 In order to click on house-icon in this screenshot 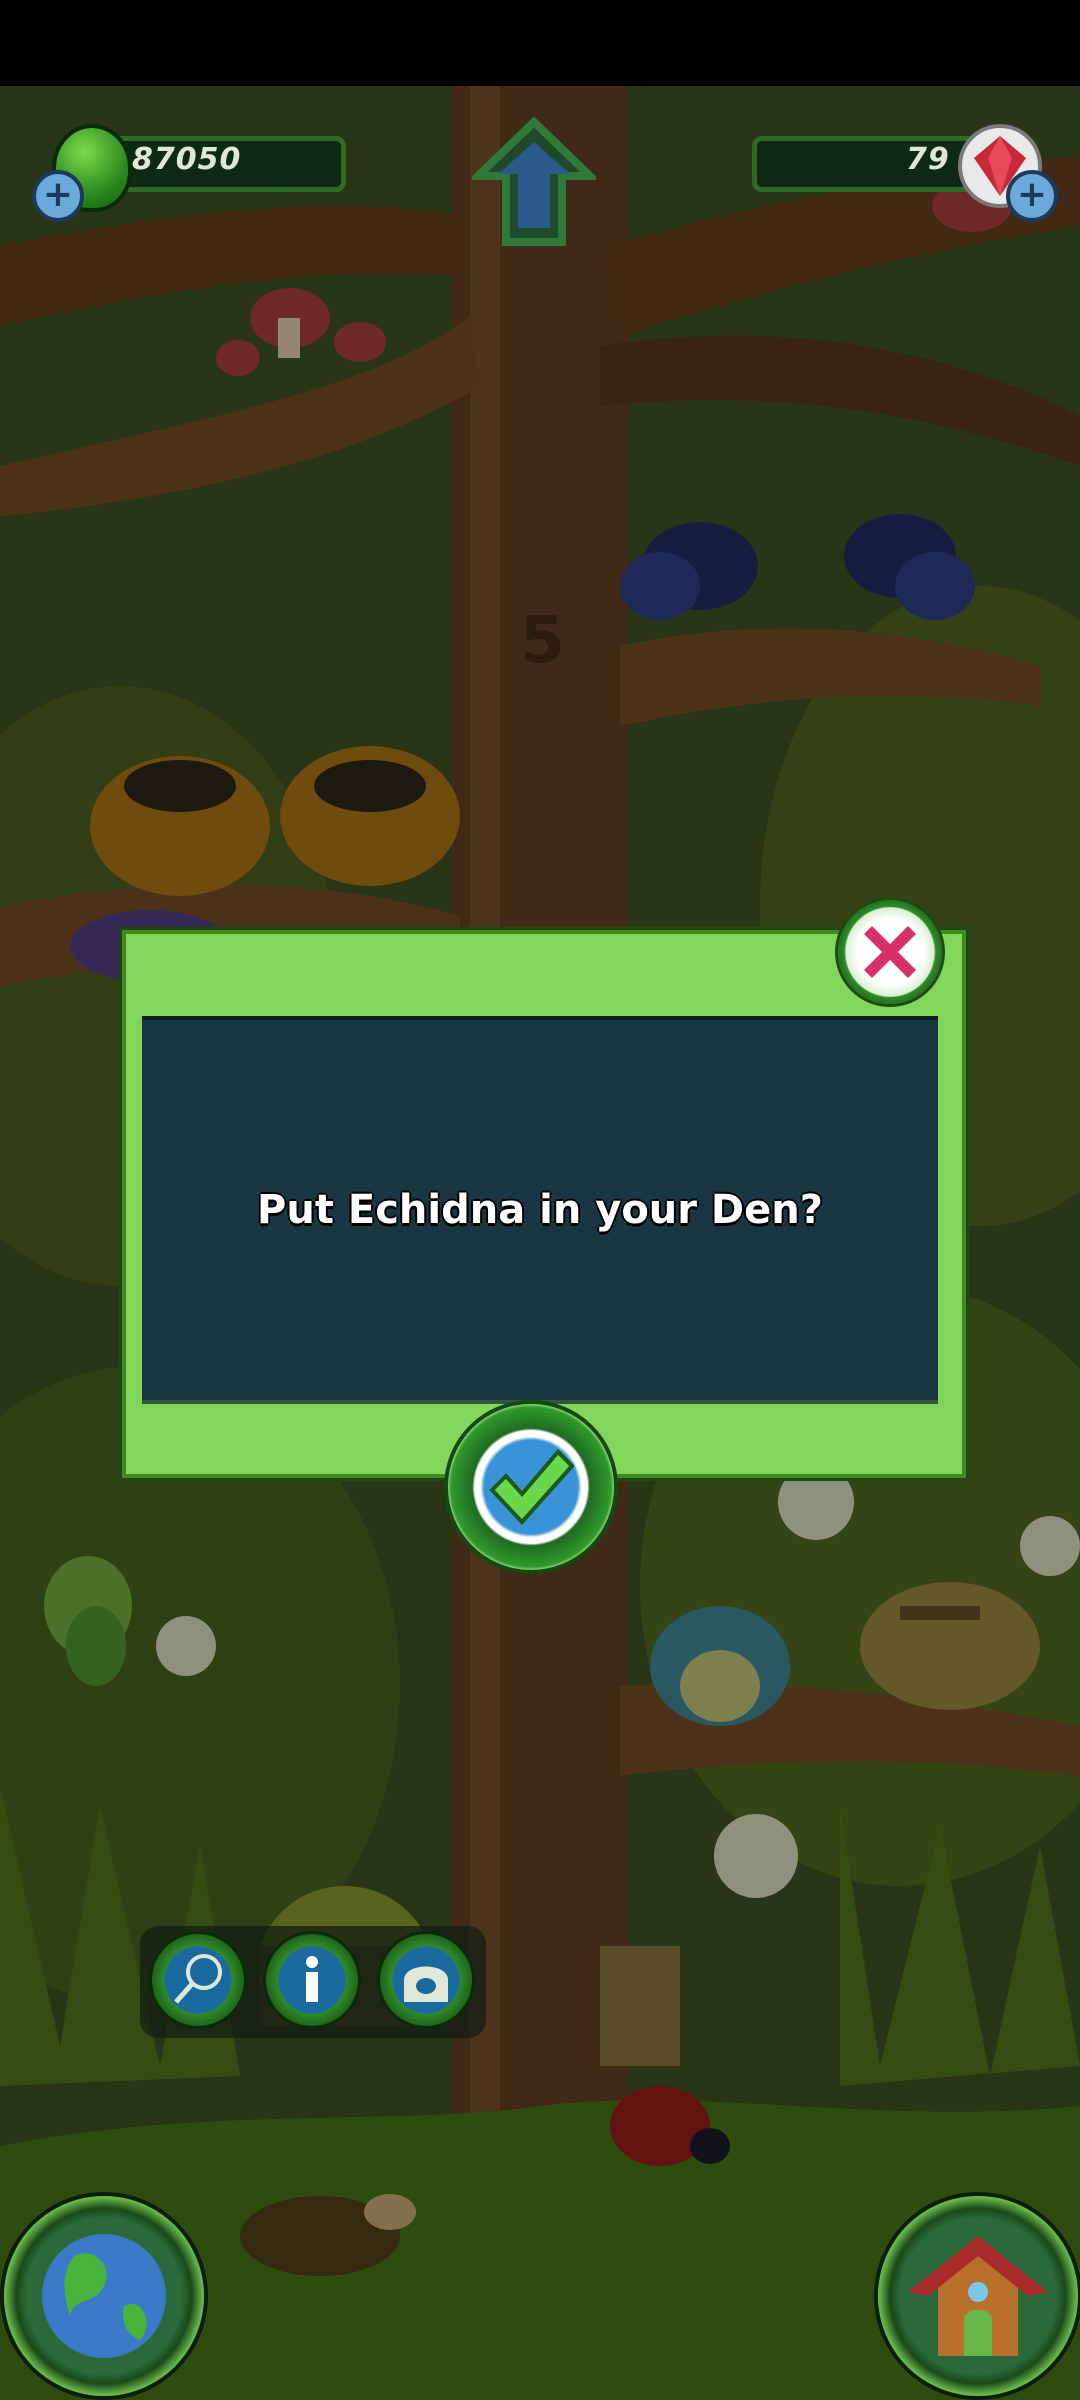, I will do `click(978, 2296)`.